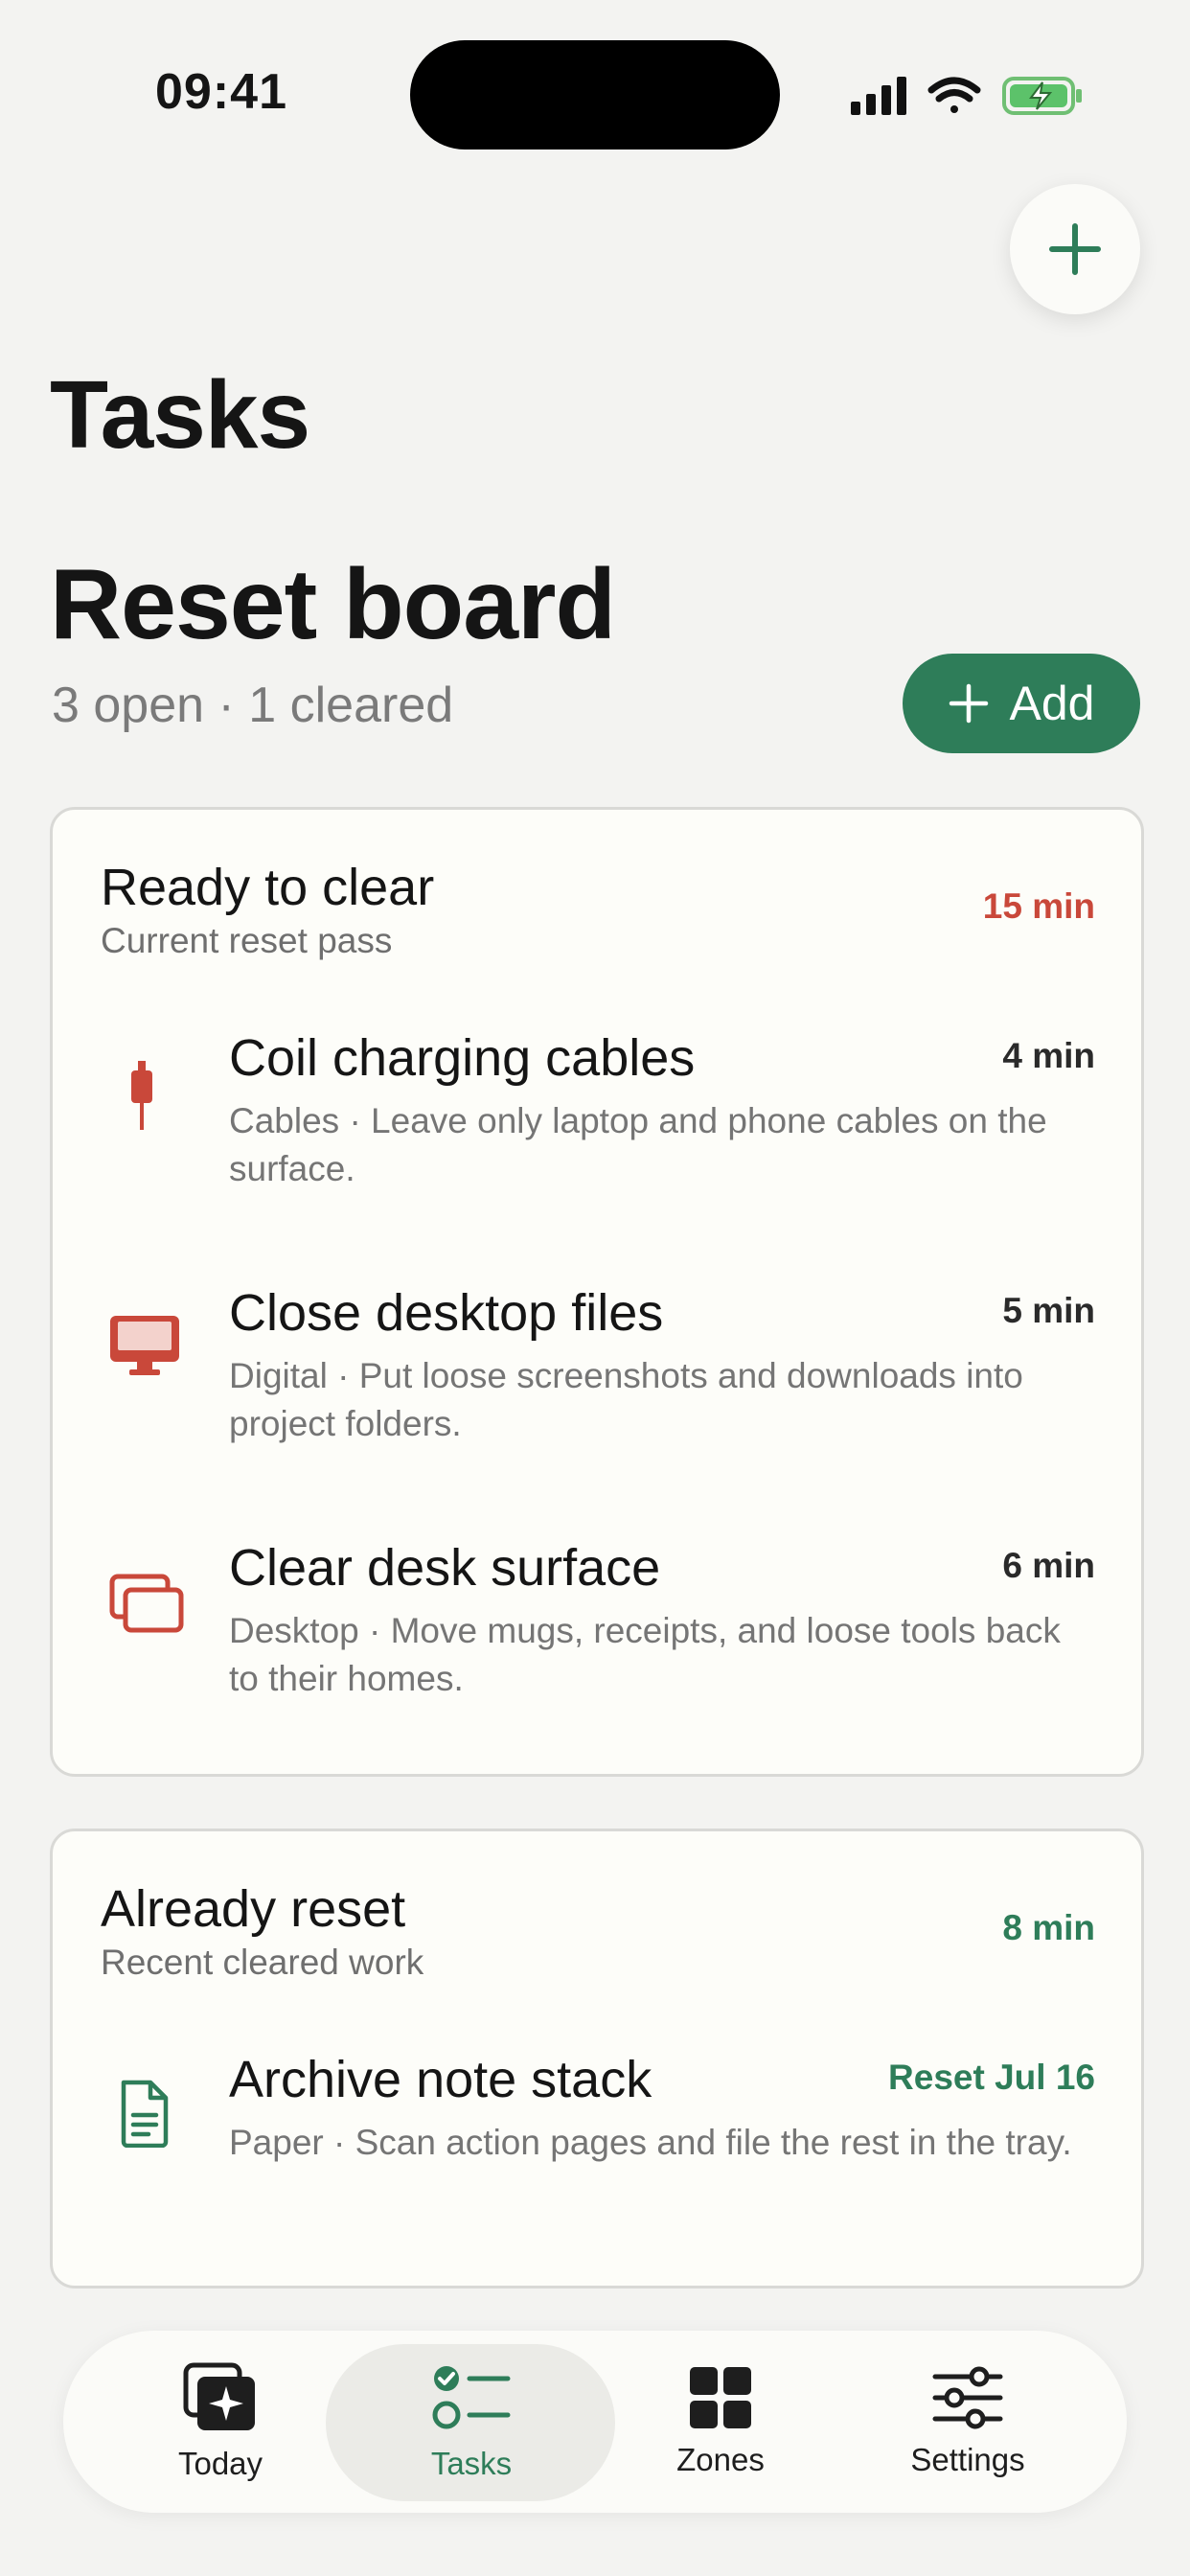 The image size is (1190, 2576). I want to click on wifi-icon, so click(954, 95).